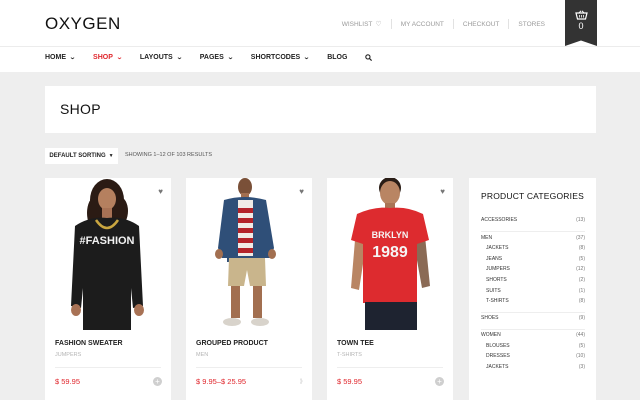  What do you see at coordinates (533, 301) in the screenshot?
I see `subcategory-item: T-SHIRTS (8)` at bounding box center [533, 301].